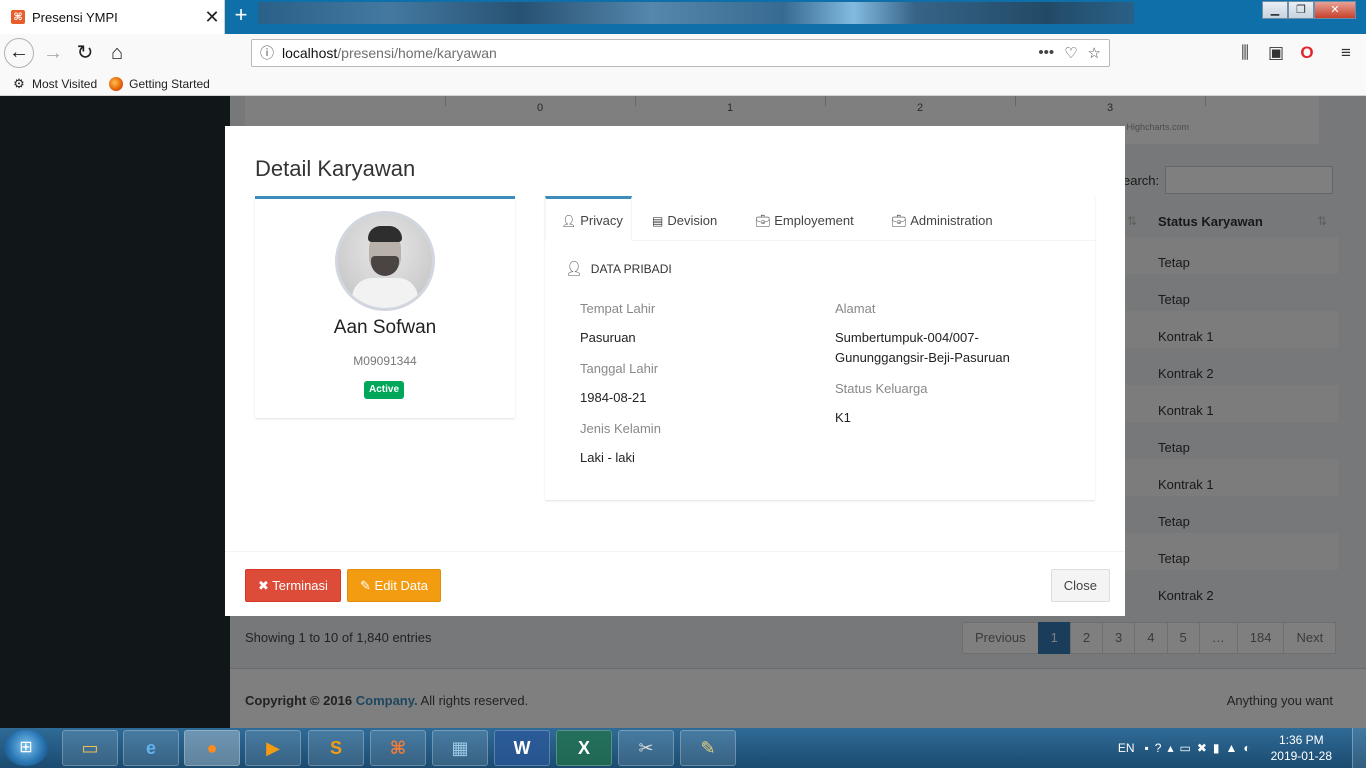  Describe the element at coordinates (907, 337) in the screenshot. I see `alamat-line-1: Sumbertumpuk-004/007-` at that location.